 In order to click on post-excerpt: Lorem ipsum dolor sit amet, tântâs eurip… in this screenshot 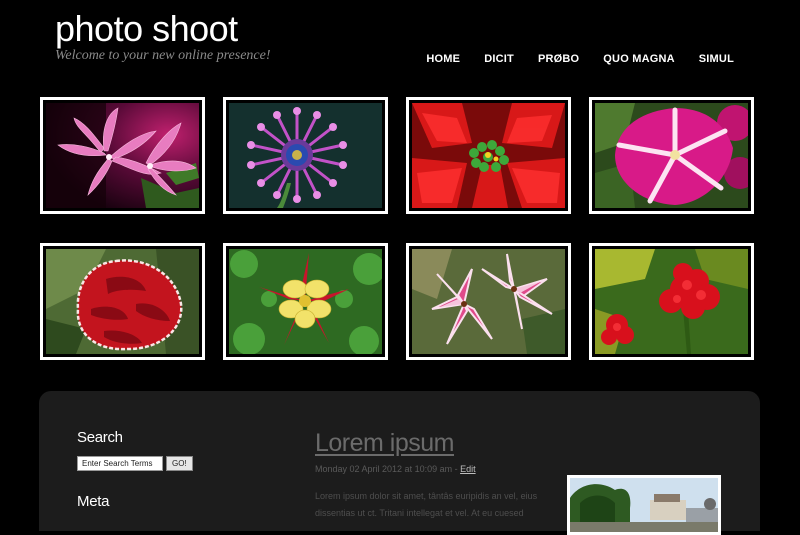, I will do `click(426, 504)`.